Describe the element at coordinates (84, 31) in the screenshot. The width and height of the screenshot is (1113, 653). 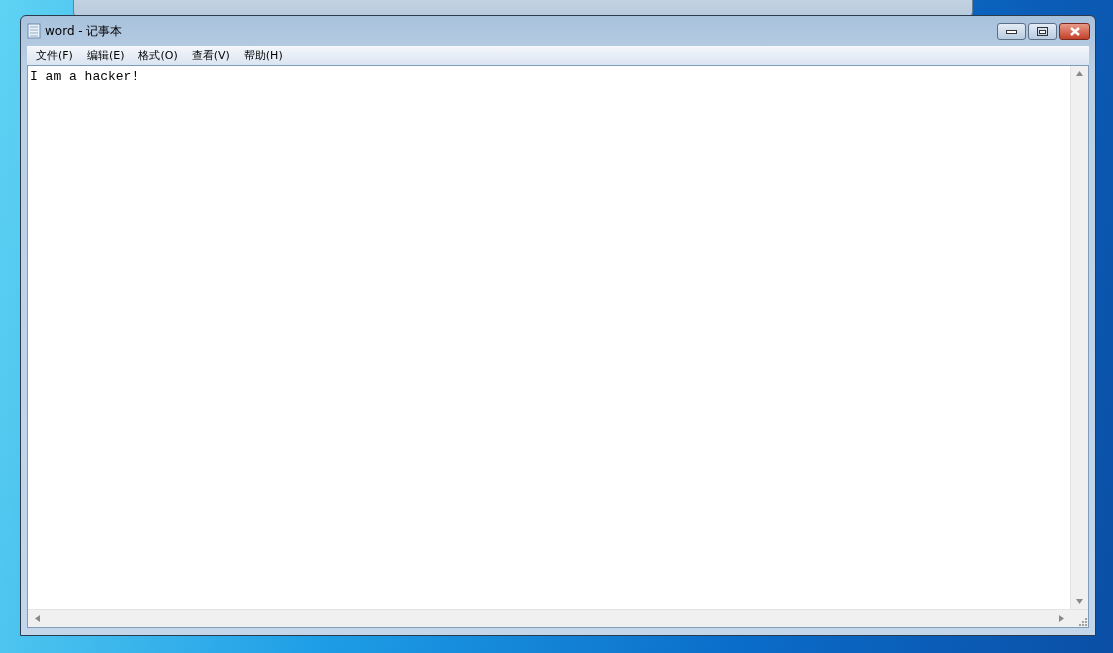
I see `window-title: word - 记事本` at that location.